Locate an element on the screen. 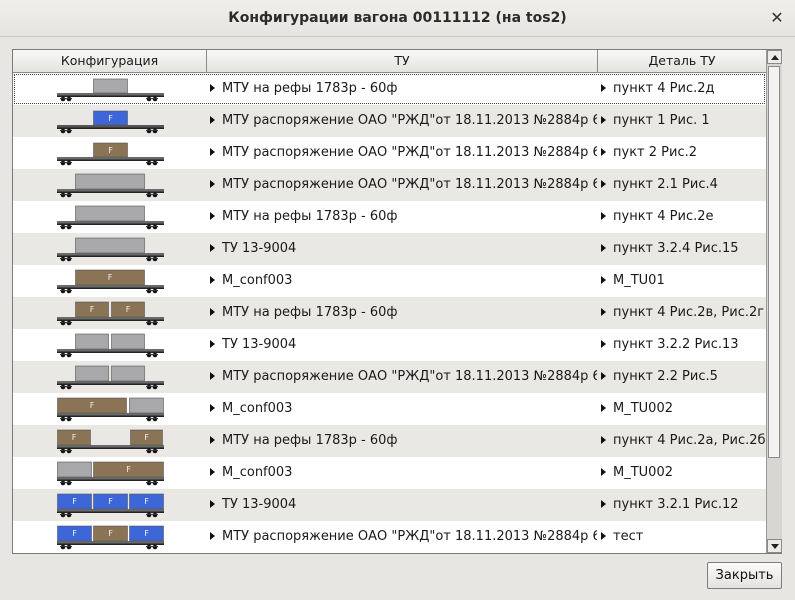 The image size is (795, 600). detail-text: пункт 3.2.2 Рис.13 is located at coordinates (676, 344).